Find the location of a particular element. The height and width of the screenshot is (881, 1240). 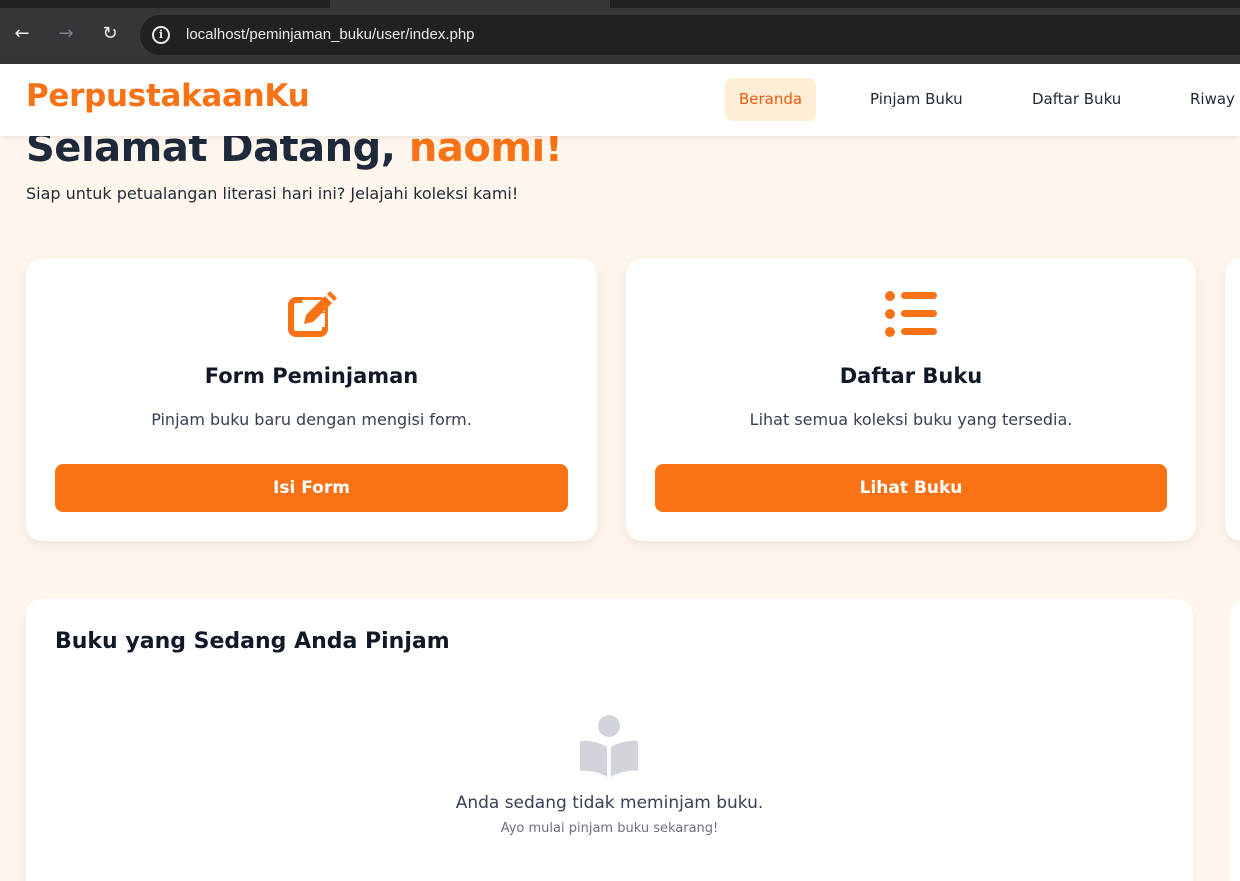

card-description: Lihat semua koleksi buku yang tersedia. is located at coordinates (911, 419).